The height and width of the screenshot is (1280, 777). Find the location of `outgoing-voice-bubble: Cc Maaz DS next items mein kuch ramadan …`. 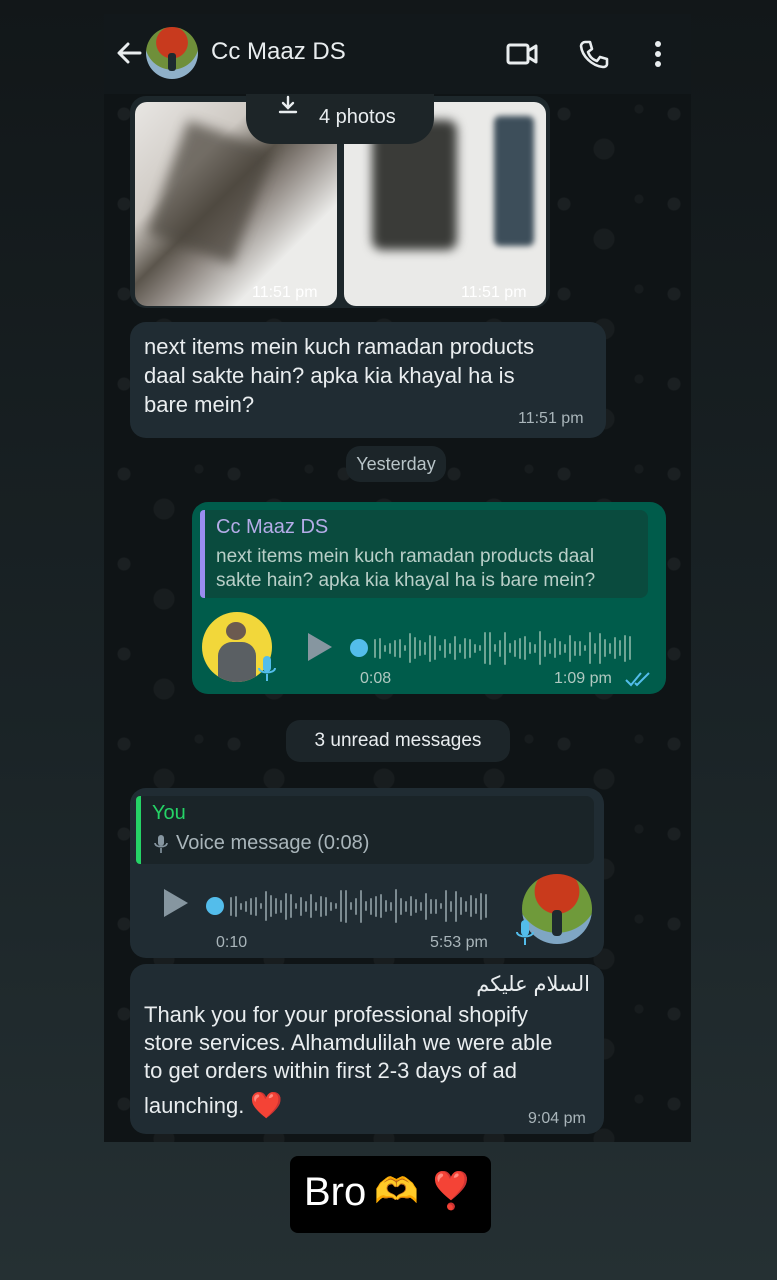

outgoing-voice-bubble: Cc Maaz DS next items mein kuch ramadan … is located at coordinates (429, 598).